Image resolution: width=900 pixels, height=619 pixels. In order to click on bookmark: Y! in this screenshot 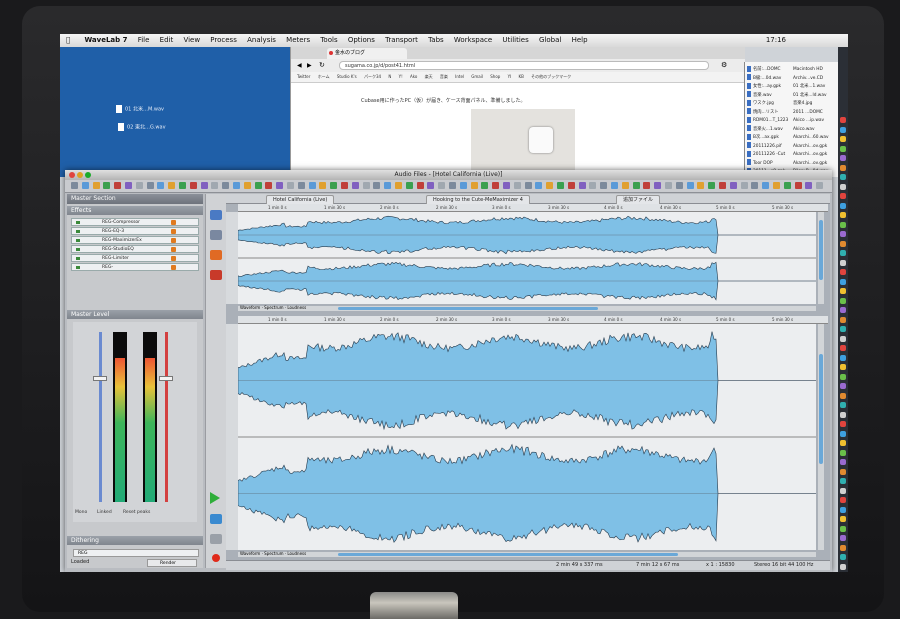, I will do `click(401, 76)`.